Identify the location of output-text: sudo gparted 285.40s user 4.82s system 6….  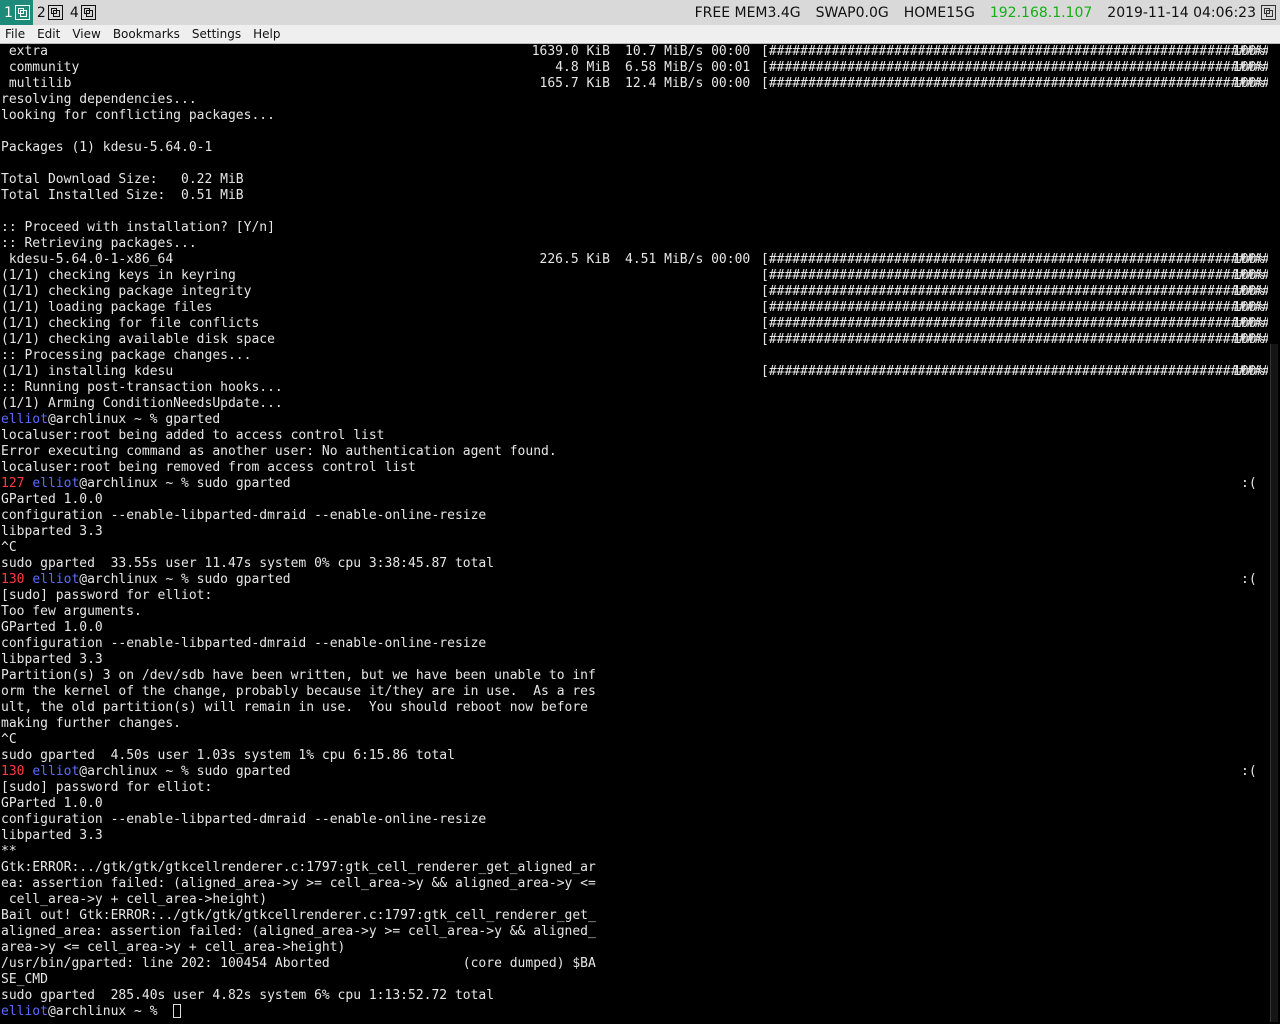
(248, 995).